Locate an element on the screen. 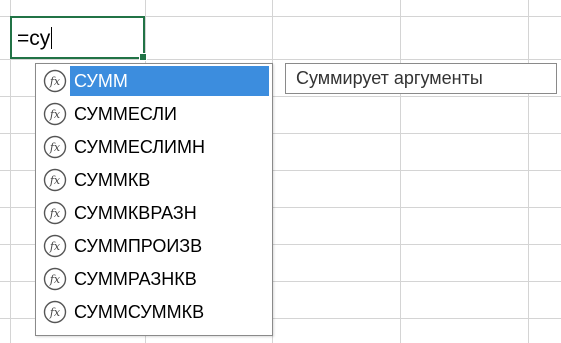 This screenshot has height=343, width=561. autocomplete-item-label: СУММЕСЛИ is located at coordinates (125, 114).